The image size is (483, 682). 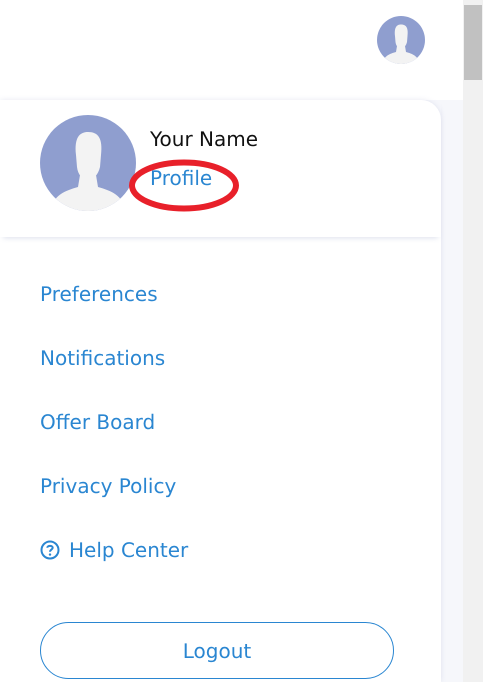 What do you see at coordinates (204, 139) in the screenshot?
I see `user-name: Your Name` at bounding box center [204, 139].